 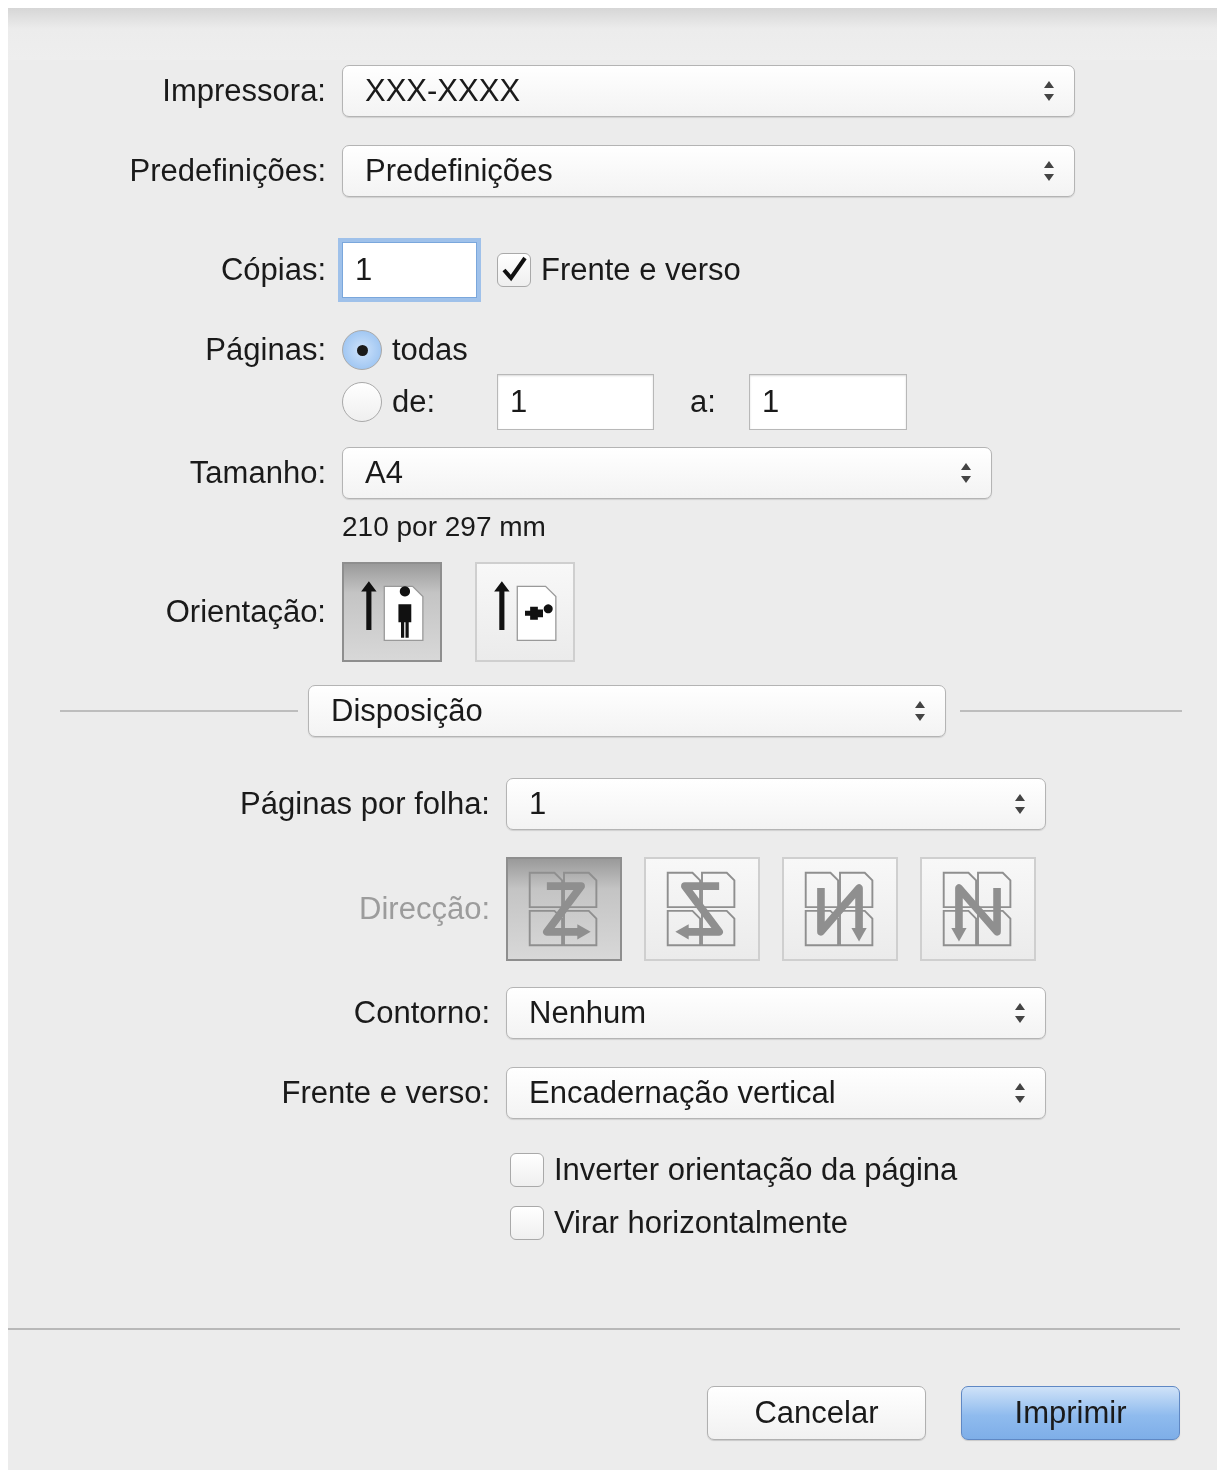 I want to click on to-page-field: 1, so click(x=827, y=402).